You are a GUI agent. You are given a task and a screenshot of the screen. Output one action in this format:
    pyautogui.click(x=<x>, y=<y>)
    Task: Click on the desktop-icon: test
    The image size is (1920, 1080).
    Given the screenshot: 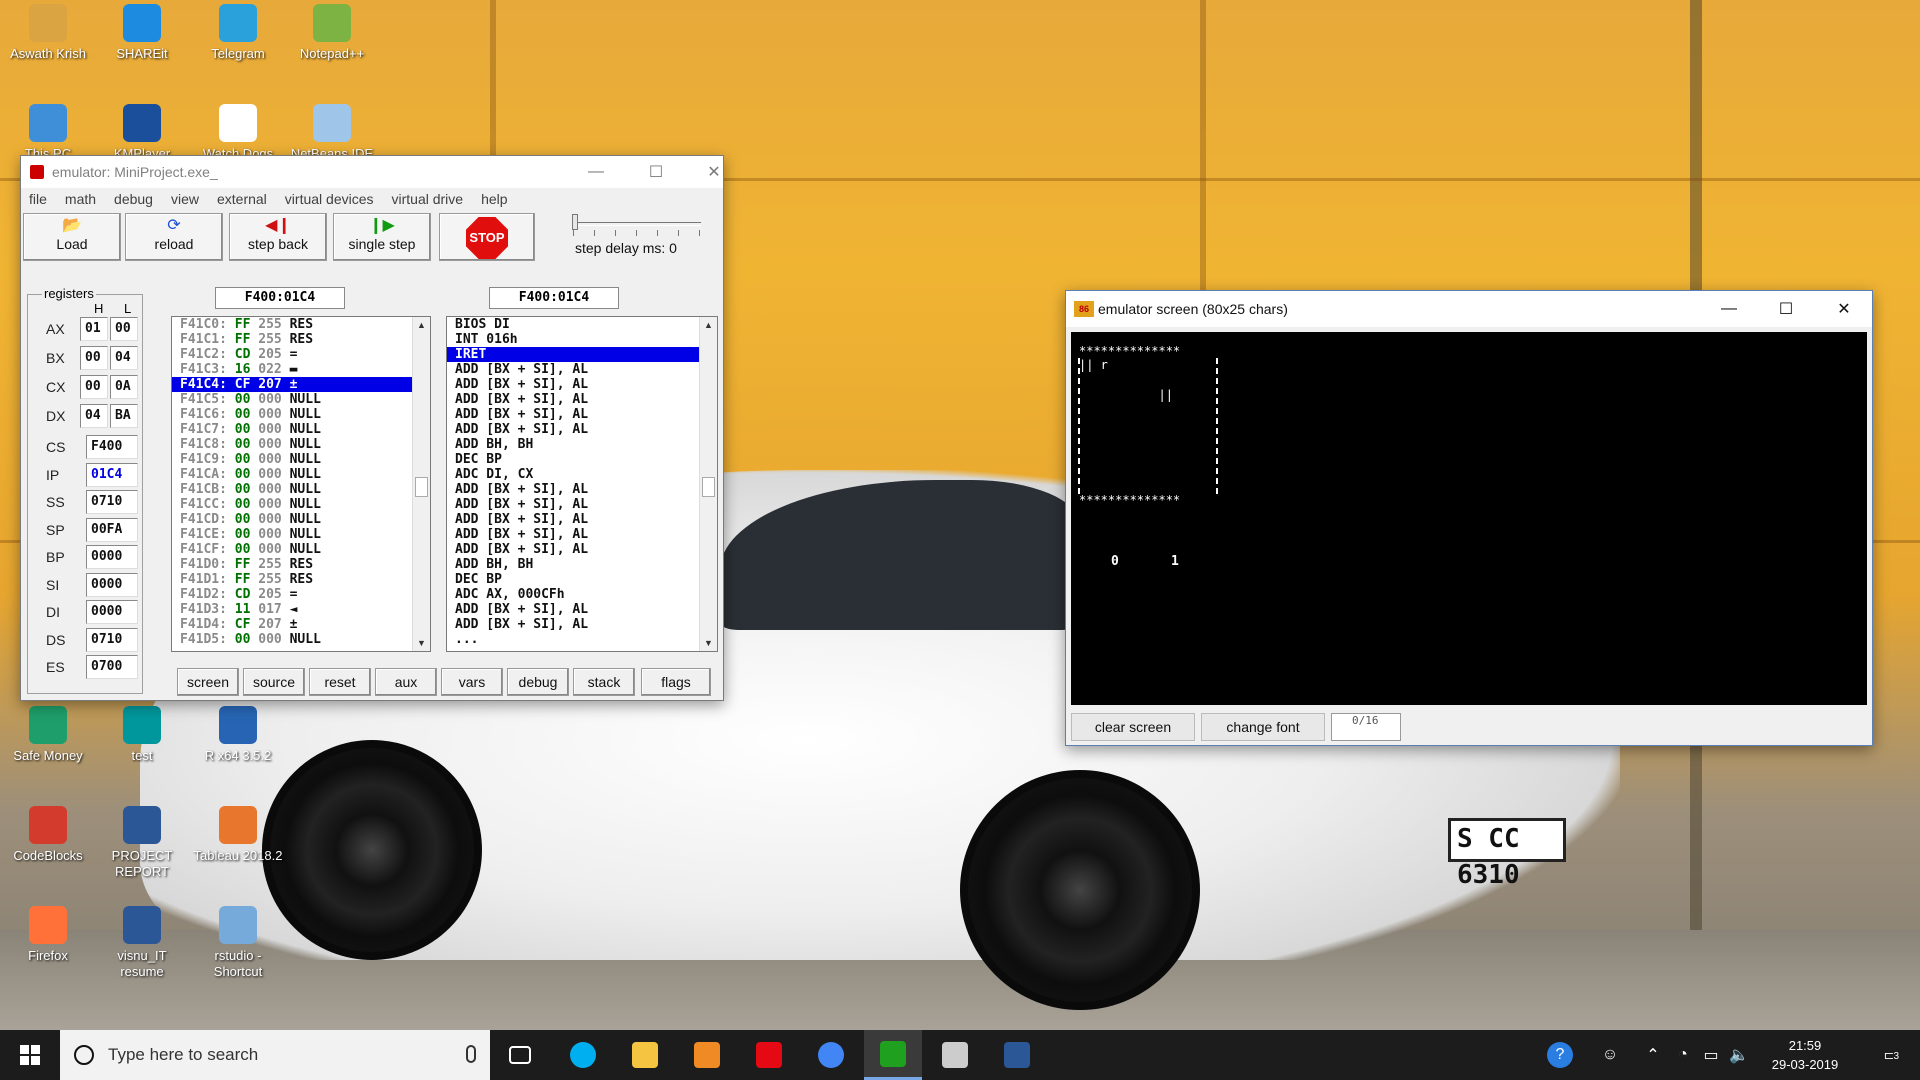 What is the action you would take?
    pyautogui.click(x=142, y=735)
    